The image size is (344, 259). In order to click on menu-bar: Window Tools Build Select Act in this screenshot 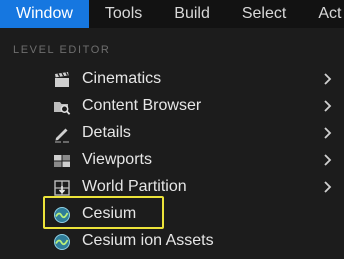, I will do `click(172, 14)`.